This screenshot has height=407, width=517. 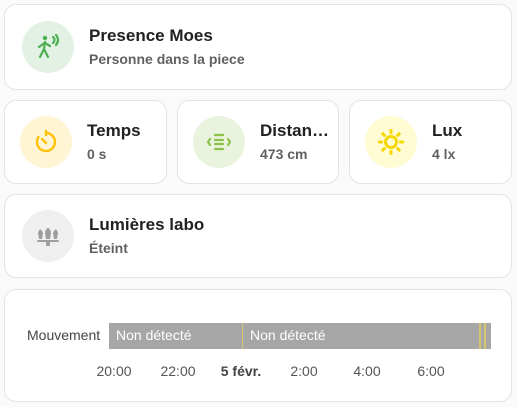 I want to click on distance-icon, so click(x=219, y=142).